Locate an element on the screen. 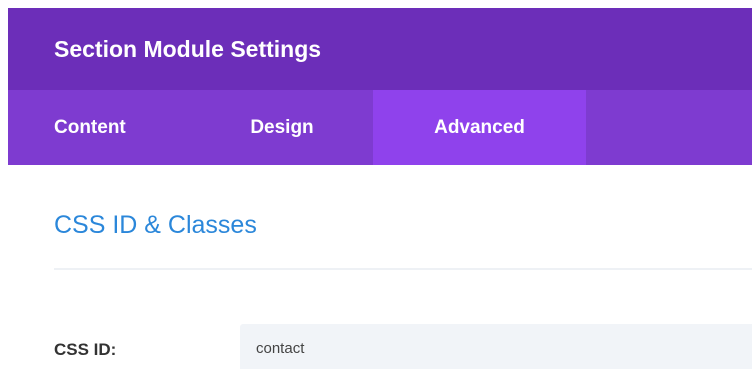  modal-title: Section Module Settings is located at coordinates (188, 49).